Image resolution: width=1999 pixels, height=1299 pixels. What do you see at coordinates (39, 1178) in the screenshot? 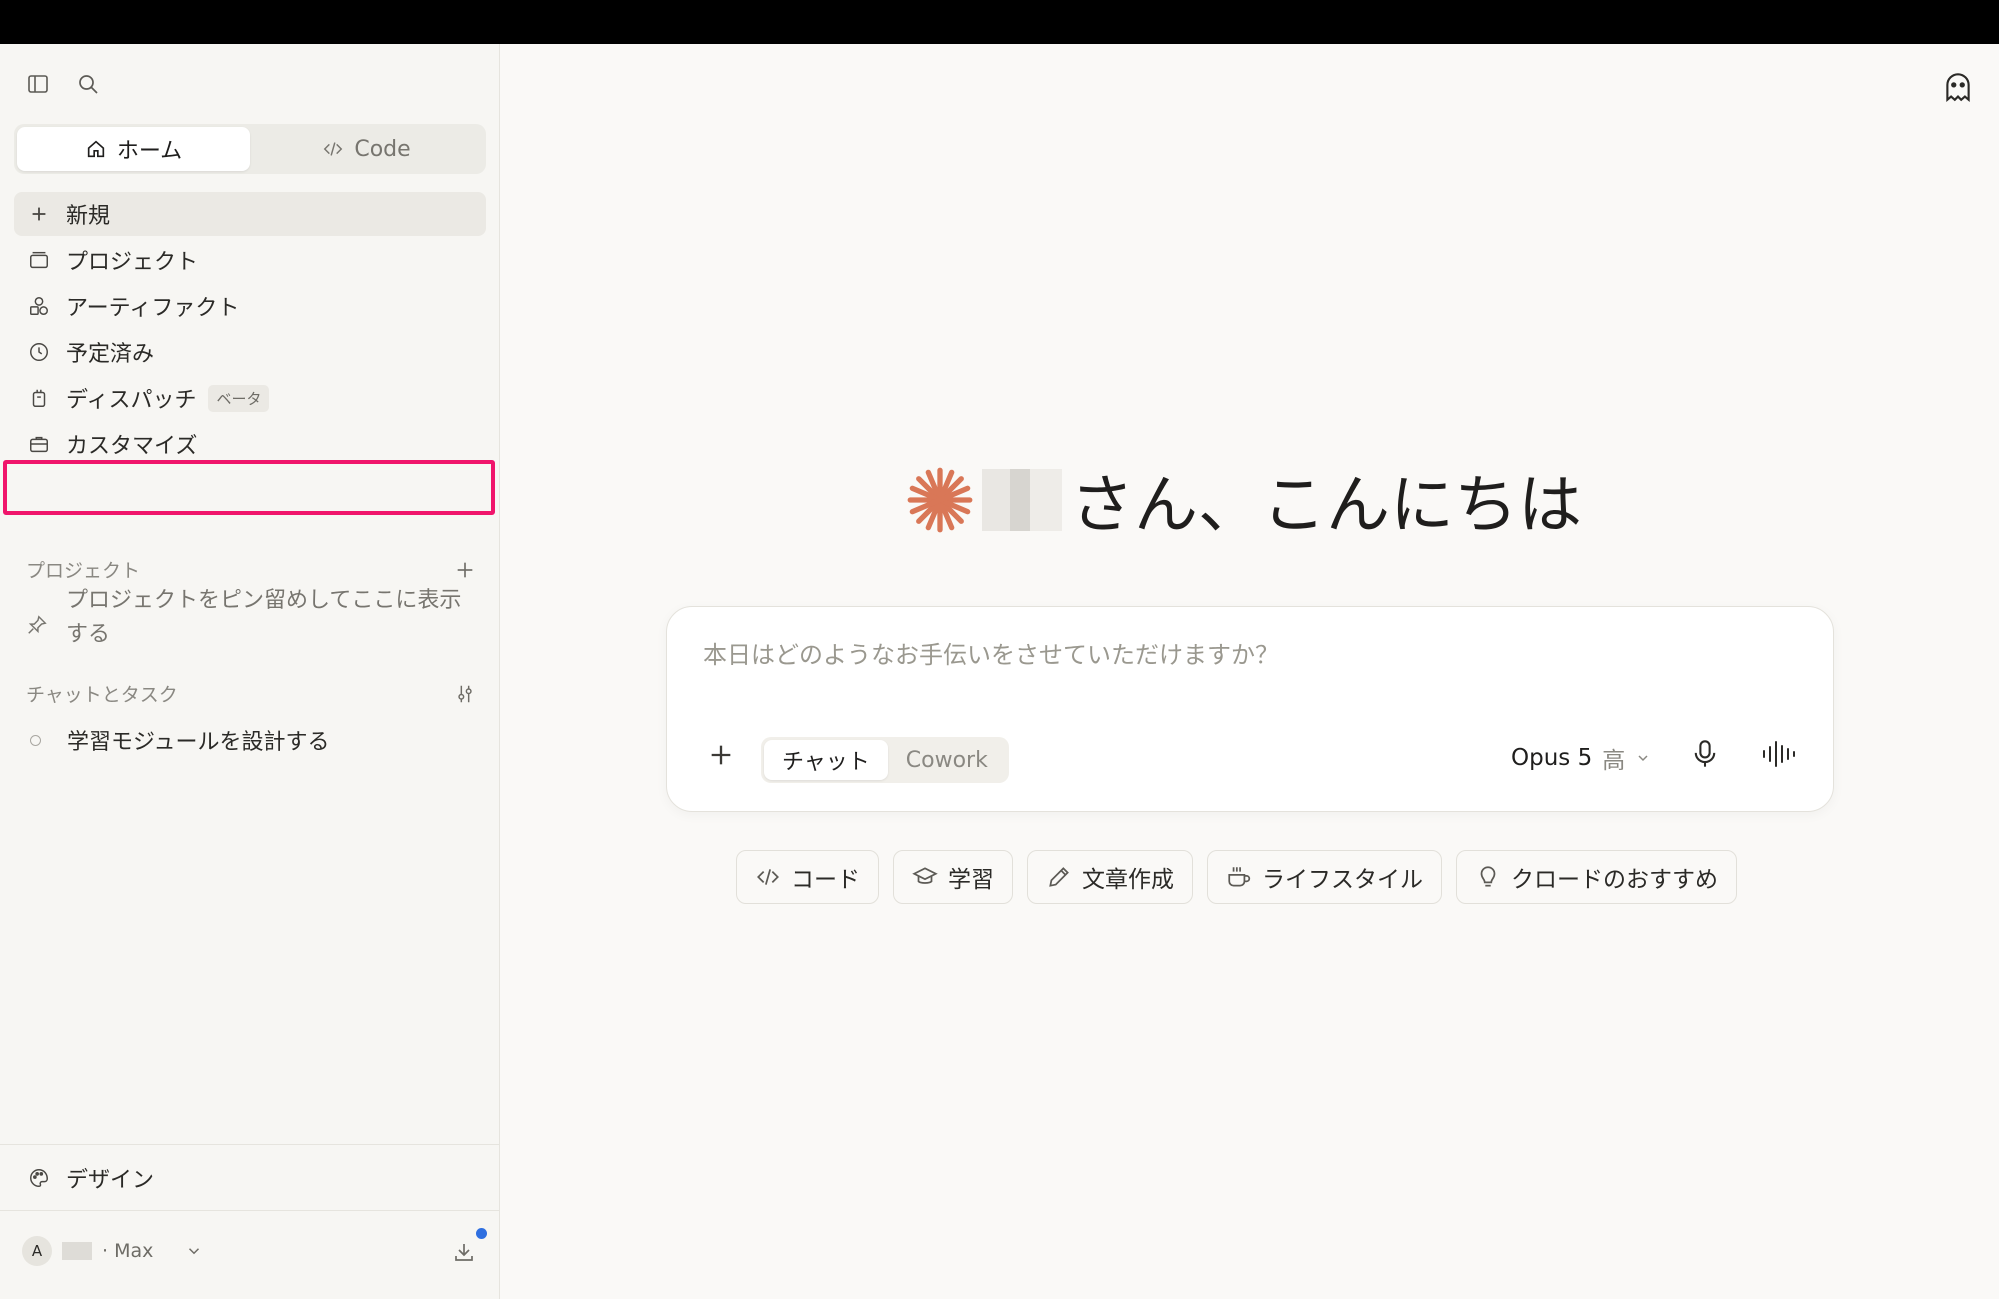
I see `palette-icon` at bounding box center [39, 1178].